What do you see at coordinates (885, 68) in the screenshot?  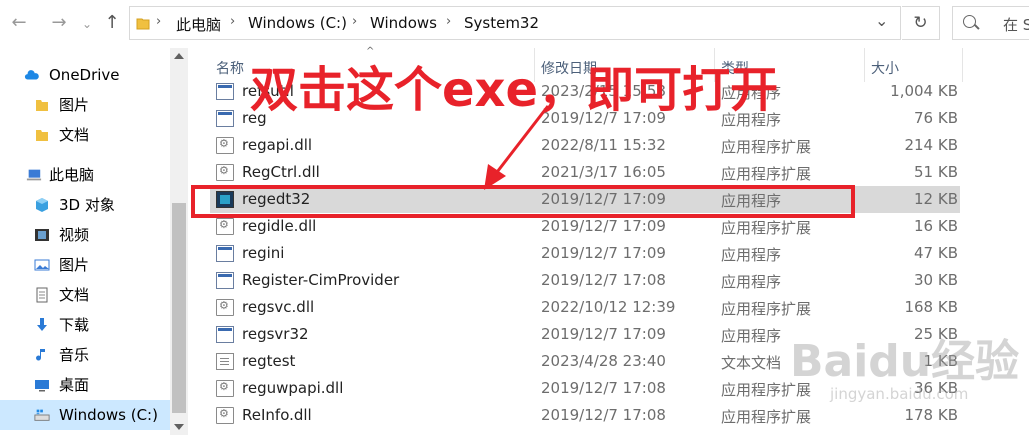 I see `column-header-size: 大小` at bounding box center [885, 68].